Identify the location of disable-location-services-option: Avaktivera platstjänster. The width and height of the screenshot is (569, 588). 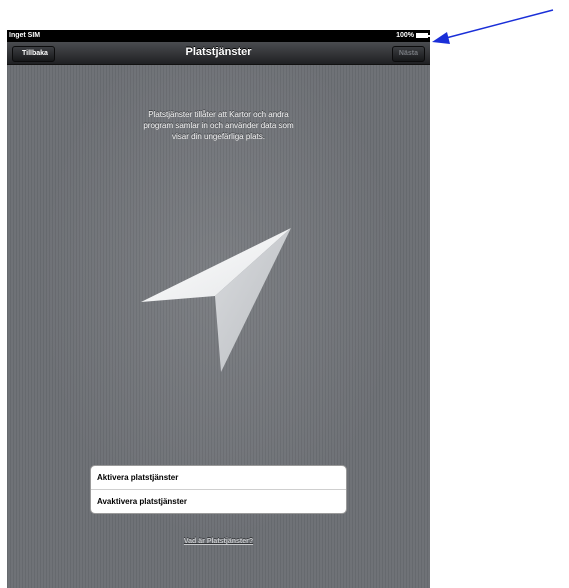
(218, 501).